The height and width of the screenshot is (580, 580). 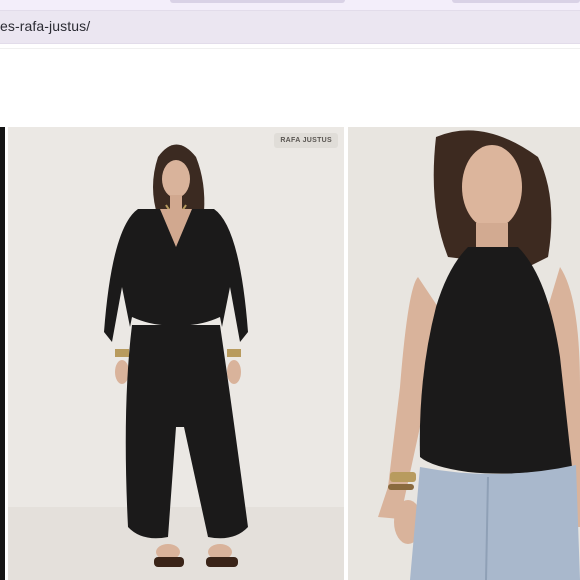 What do you see at coordinates (2, 353) in the screenshot?
I see `product-image-partial` at bounding box center [2, 353].